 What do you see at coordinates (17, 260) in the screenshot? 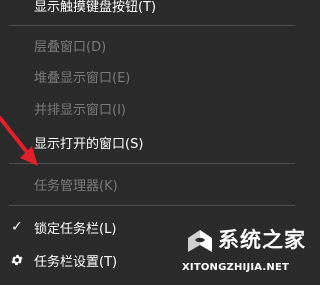
I see `gear-icon` at bounding box center [17, 260].